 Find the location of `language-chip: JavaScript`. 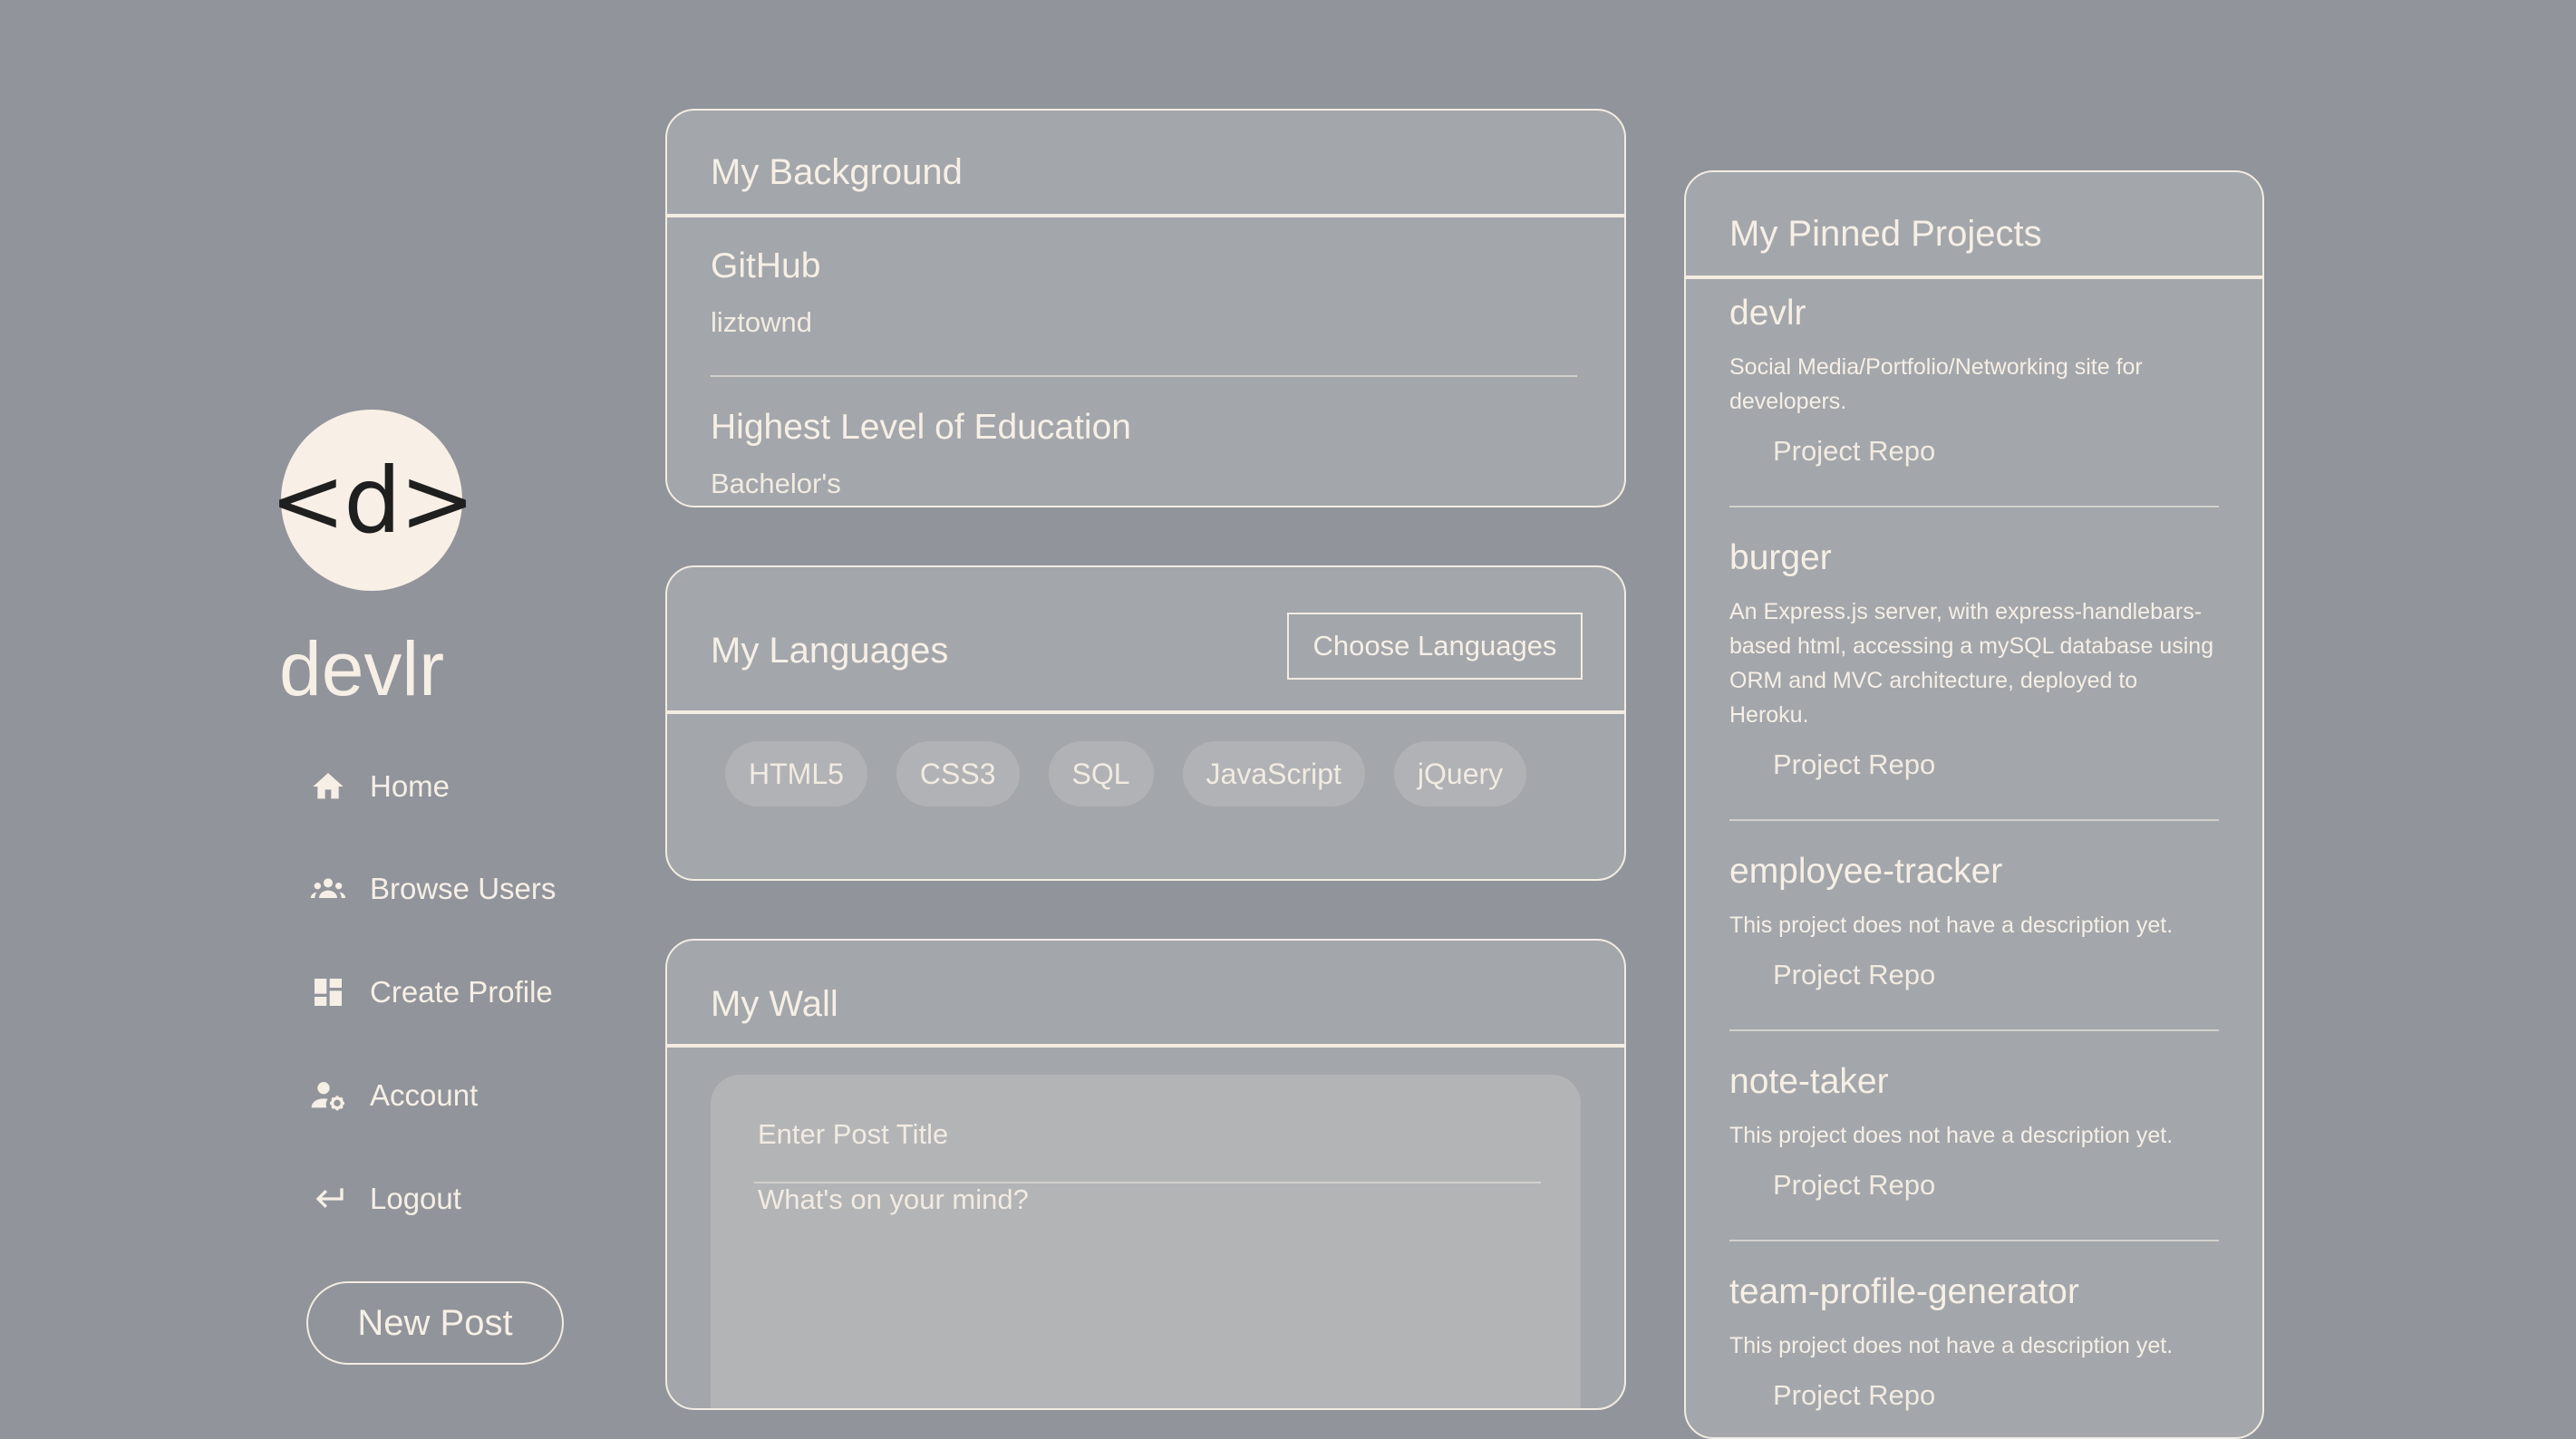

language-chip: JavaScript is located at coordinates (1273, 774).